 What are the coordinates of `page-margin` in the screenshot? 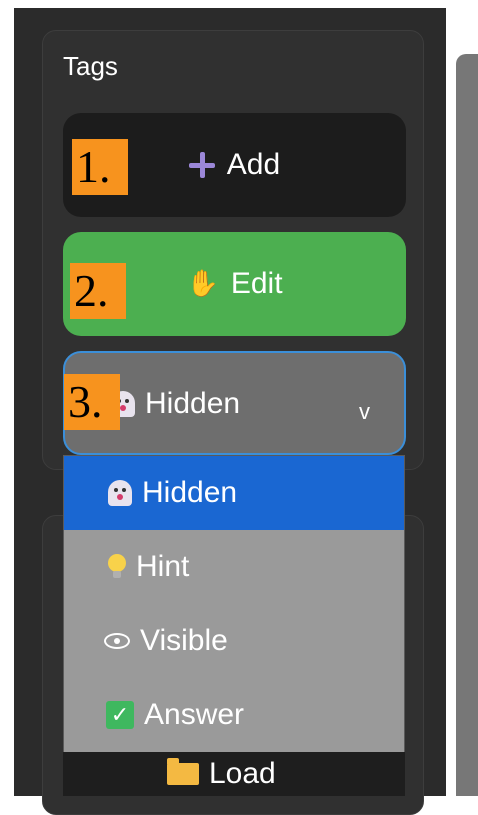 It's located at (7, 398).